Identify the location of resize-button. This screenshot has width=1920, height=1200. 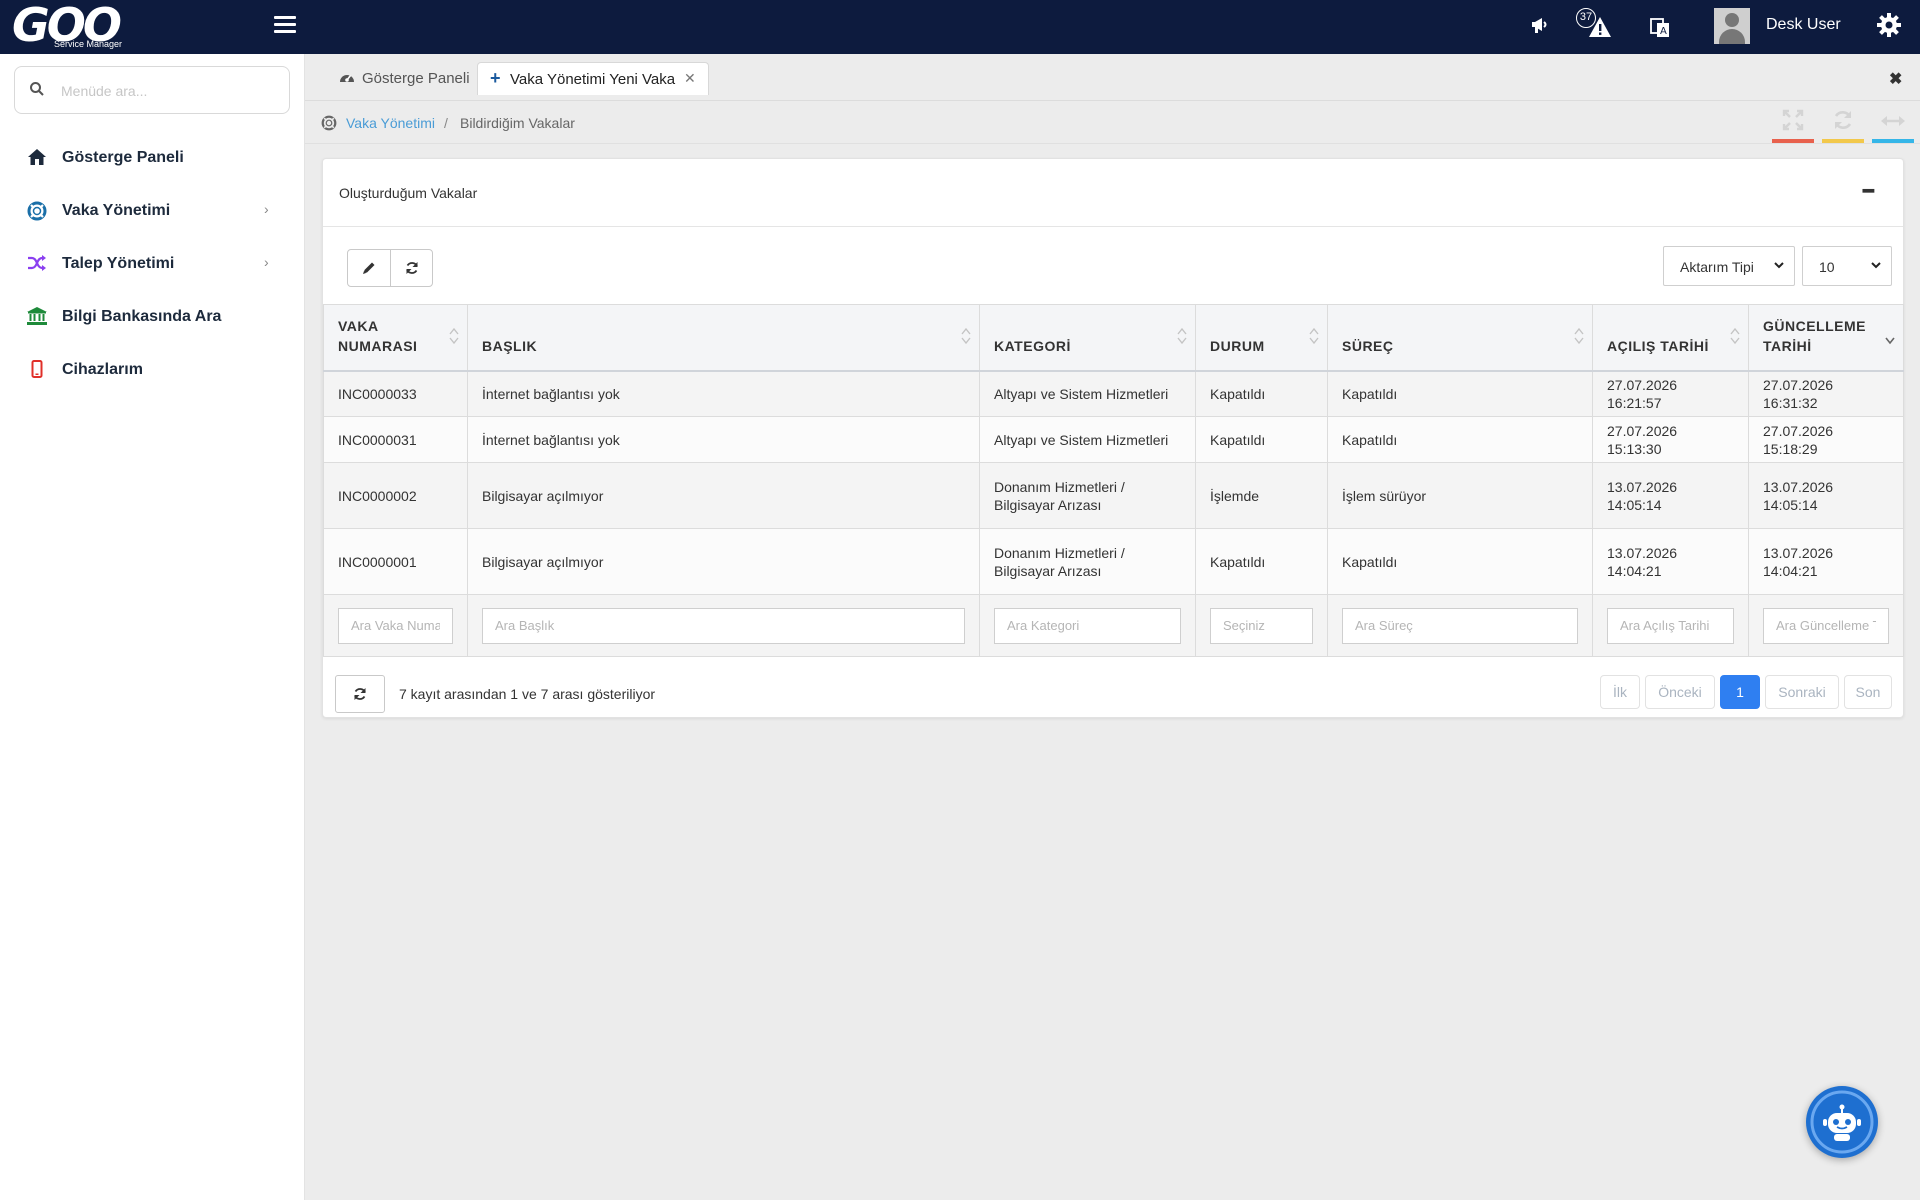
(1893, 126).